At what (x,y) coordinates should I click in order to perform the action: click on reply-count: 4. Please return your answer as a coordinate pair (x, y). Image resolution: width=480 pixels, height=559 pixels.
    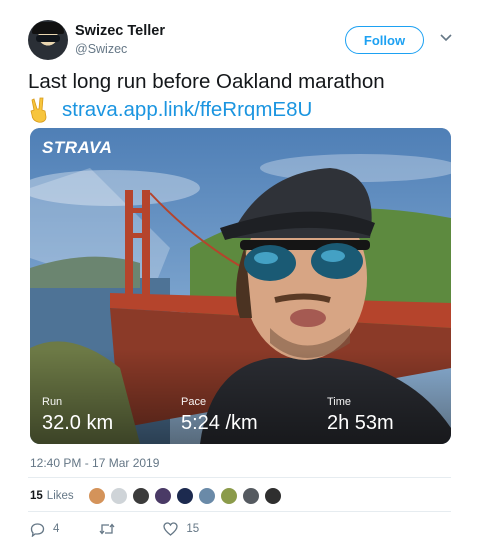
    Looking at the image, I should click on (56, 529).